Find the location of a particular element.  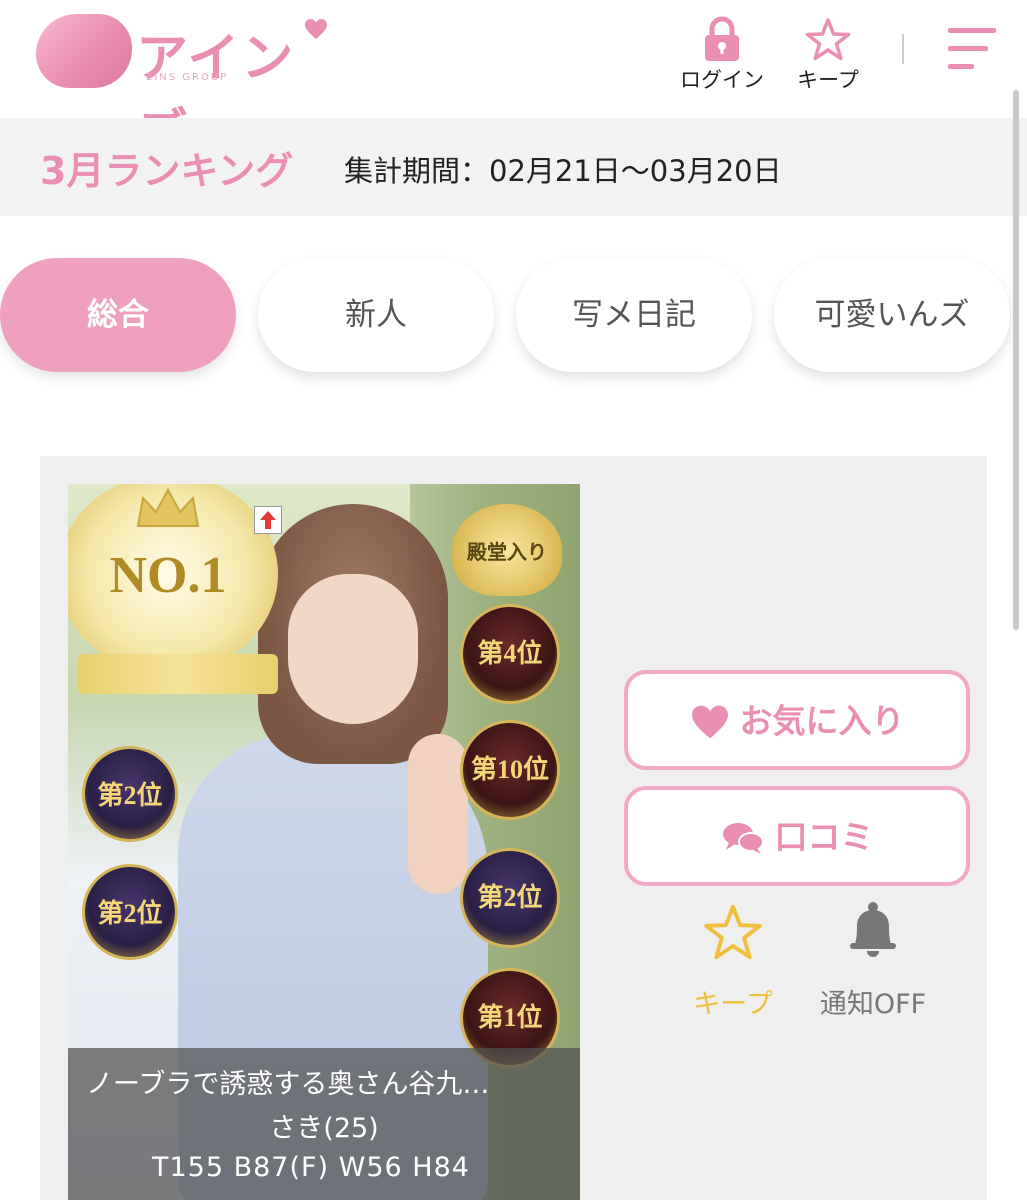

award-badge-rank-2-c: 第2位 is located at coordinates (510, 898).